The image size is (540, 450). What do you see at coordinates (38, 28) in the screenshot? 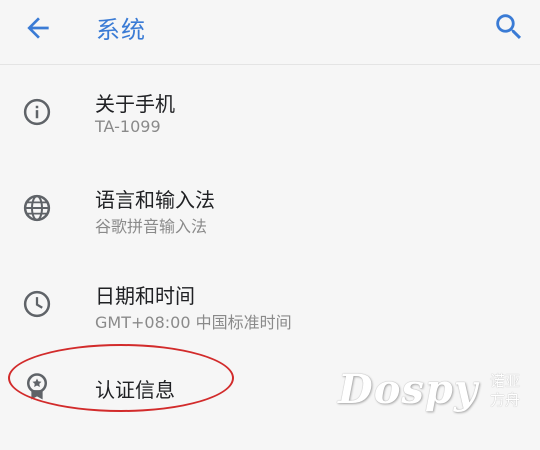
I see `arrow-back-icon` at bounding box center [38, 28].